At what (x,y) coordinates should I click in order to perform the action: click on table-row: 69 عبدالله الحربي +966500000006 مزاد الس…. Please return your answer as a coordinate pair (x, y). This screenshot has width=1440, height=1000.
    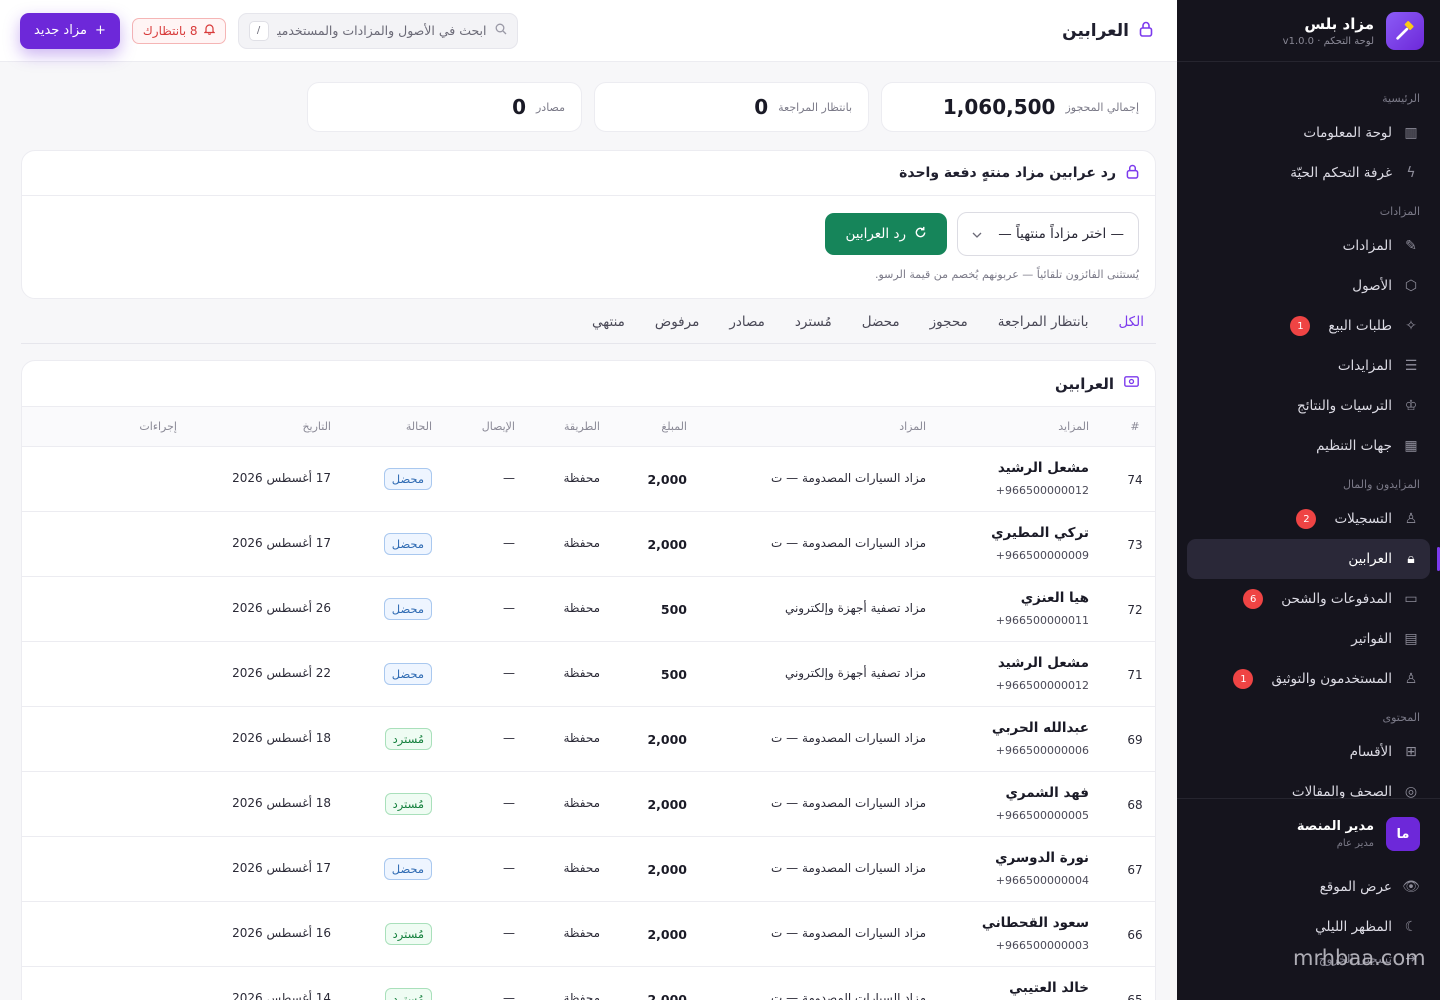
    Looking at the image, I should click on (588, 739).